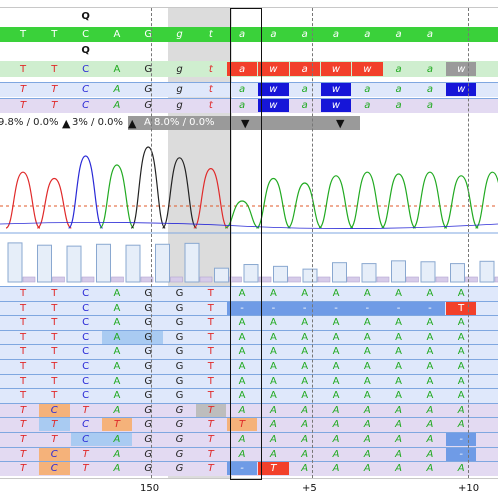  What do you see at coordinates (23, 34) in the screenshot?
I see `consensus-base: T` at bounding box center [23, 34].